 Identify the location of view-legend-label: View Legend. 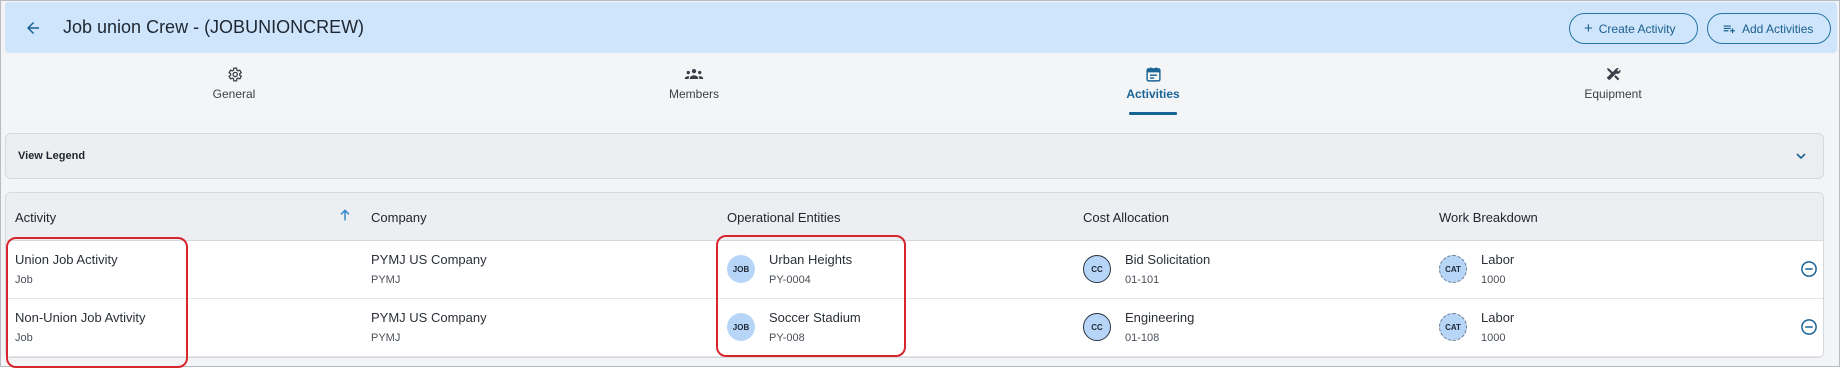
(52, 156).